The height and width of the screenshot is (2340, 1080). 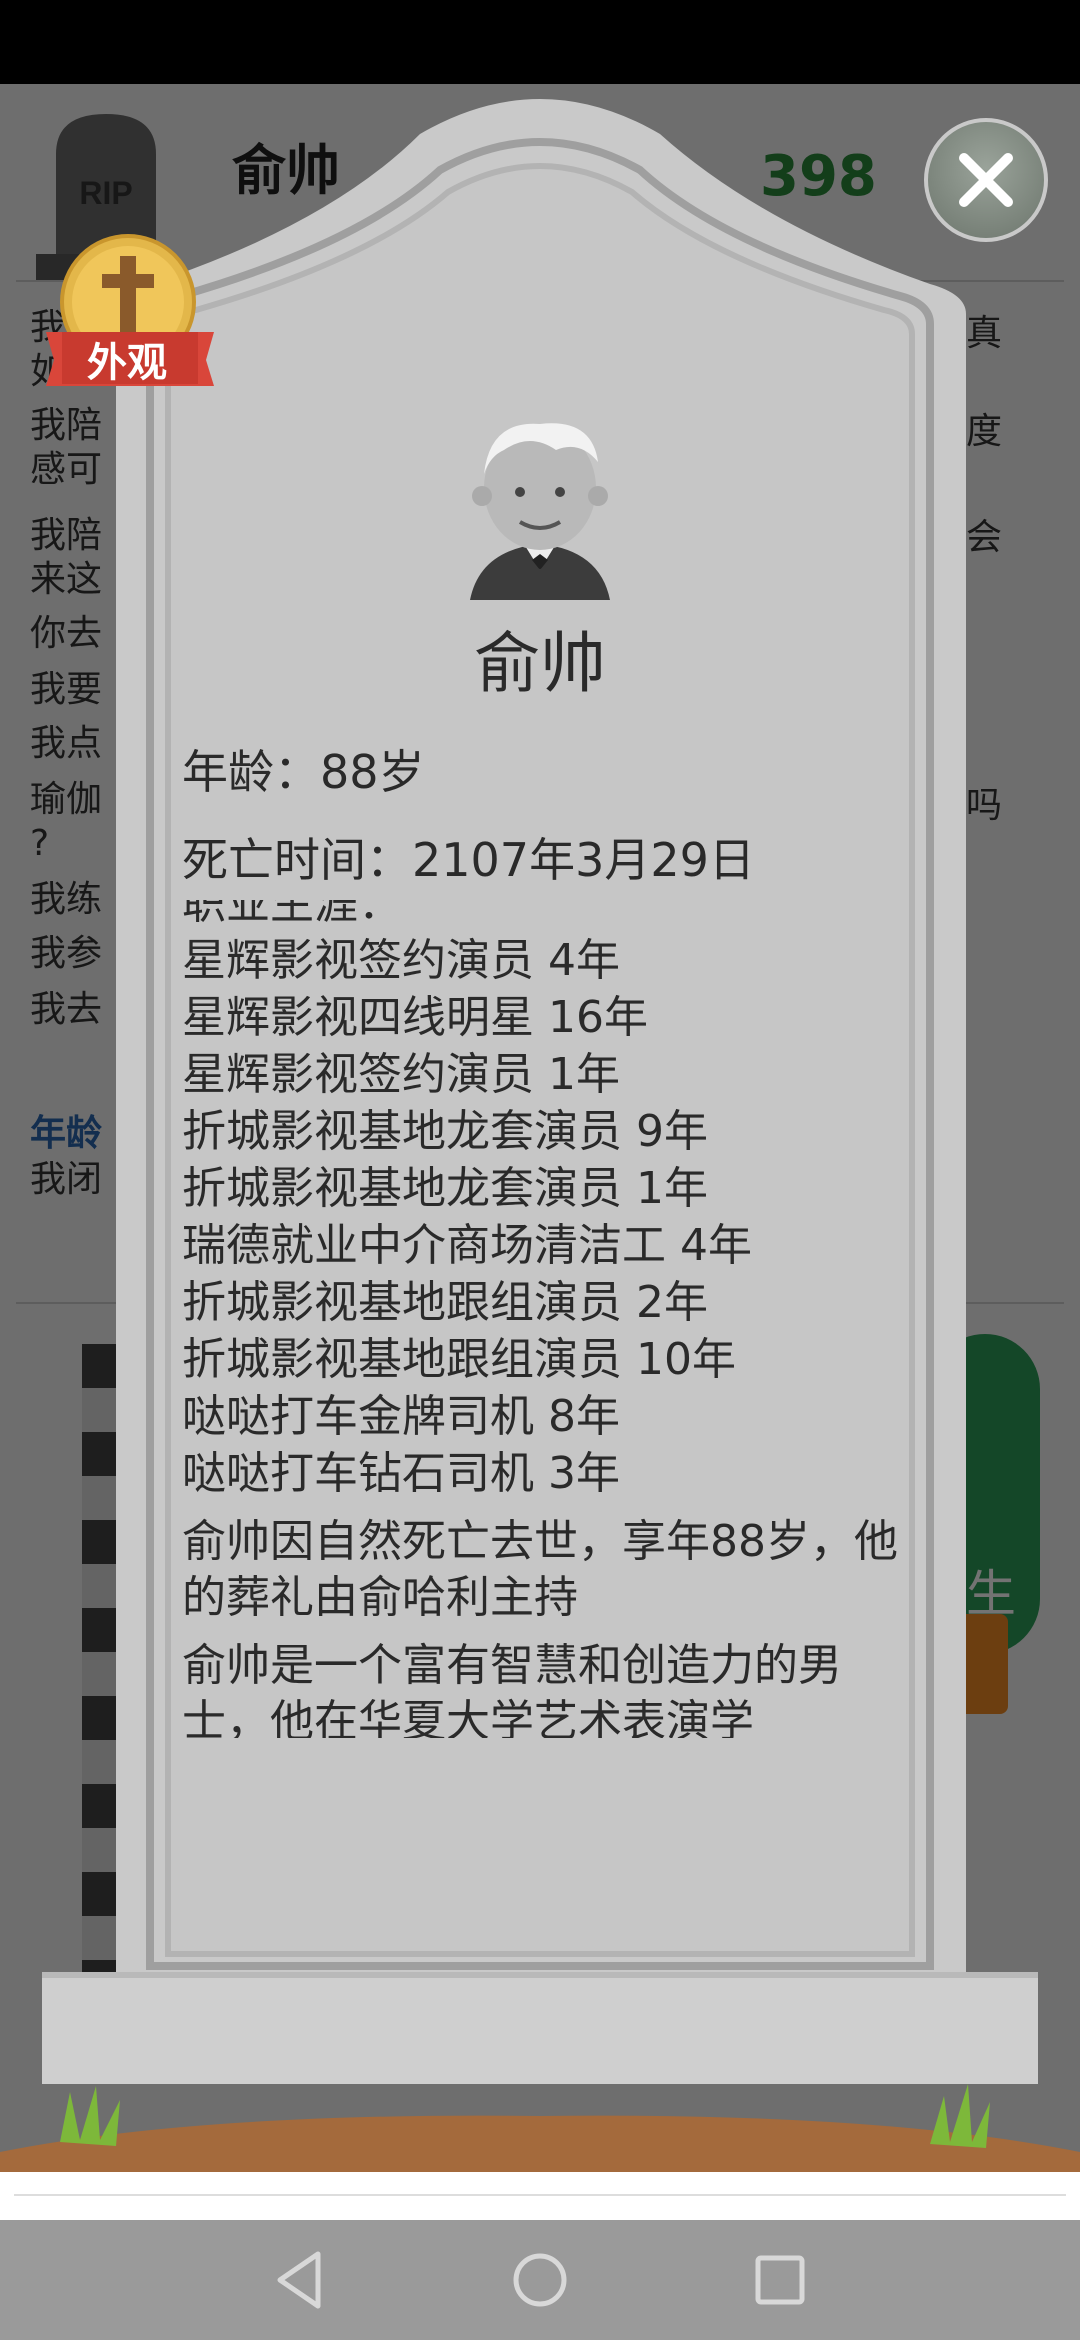 I want to click on close-button, so click(x=986, y=180).